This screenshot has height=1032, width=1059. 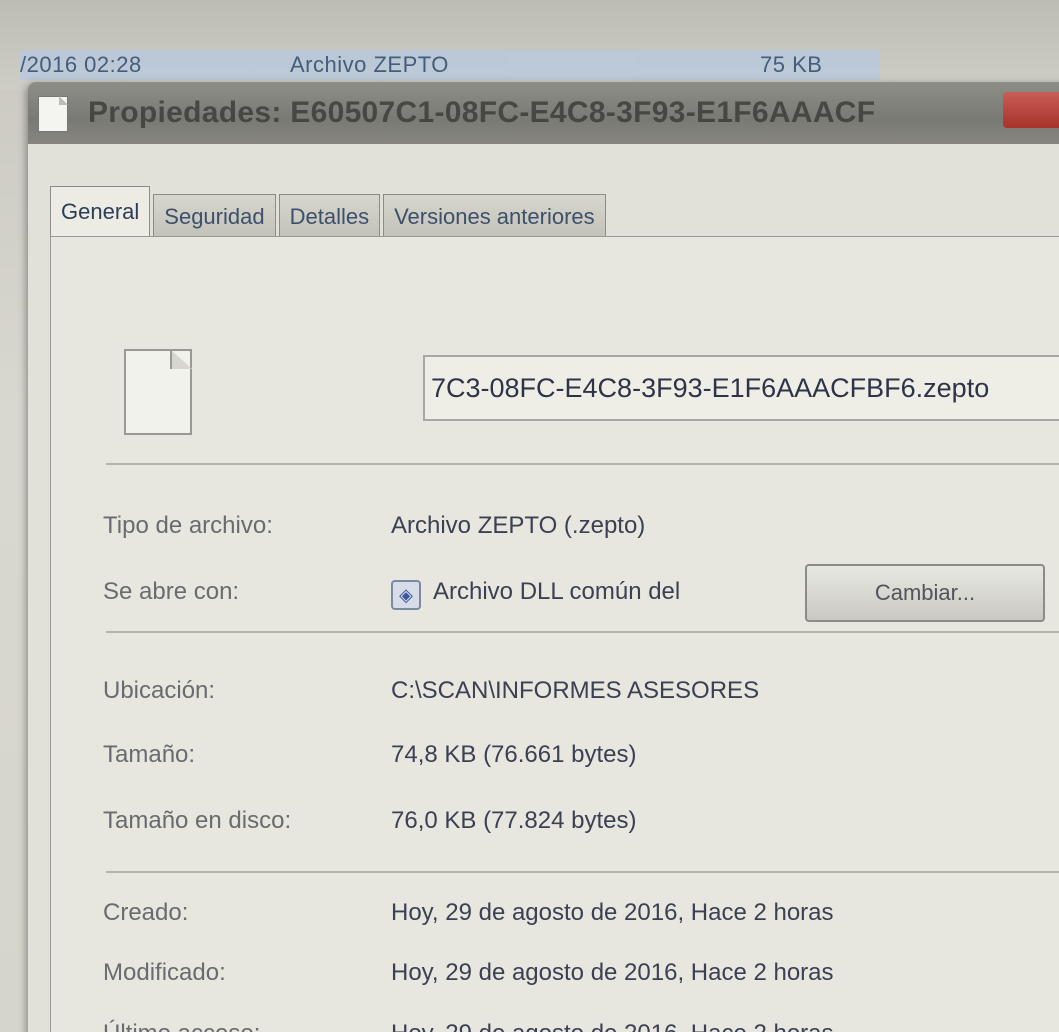 What do you see at coordinates (406, 595) in the screenshot?
I see `dll-app-icon: ◈` at bounding box center [406, 595].